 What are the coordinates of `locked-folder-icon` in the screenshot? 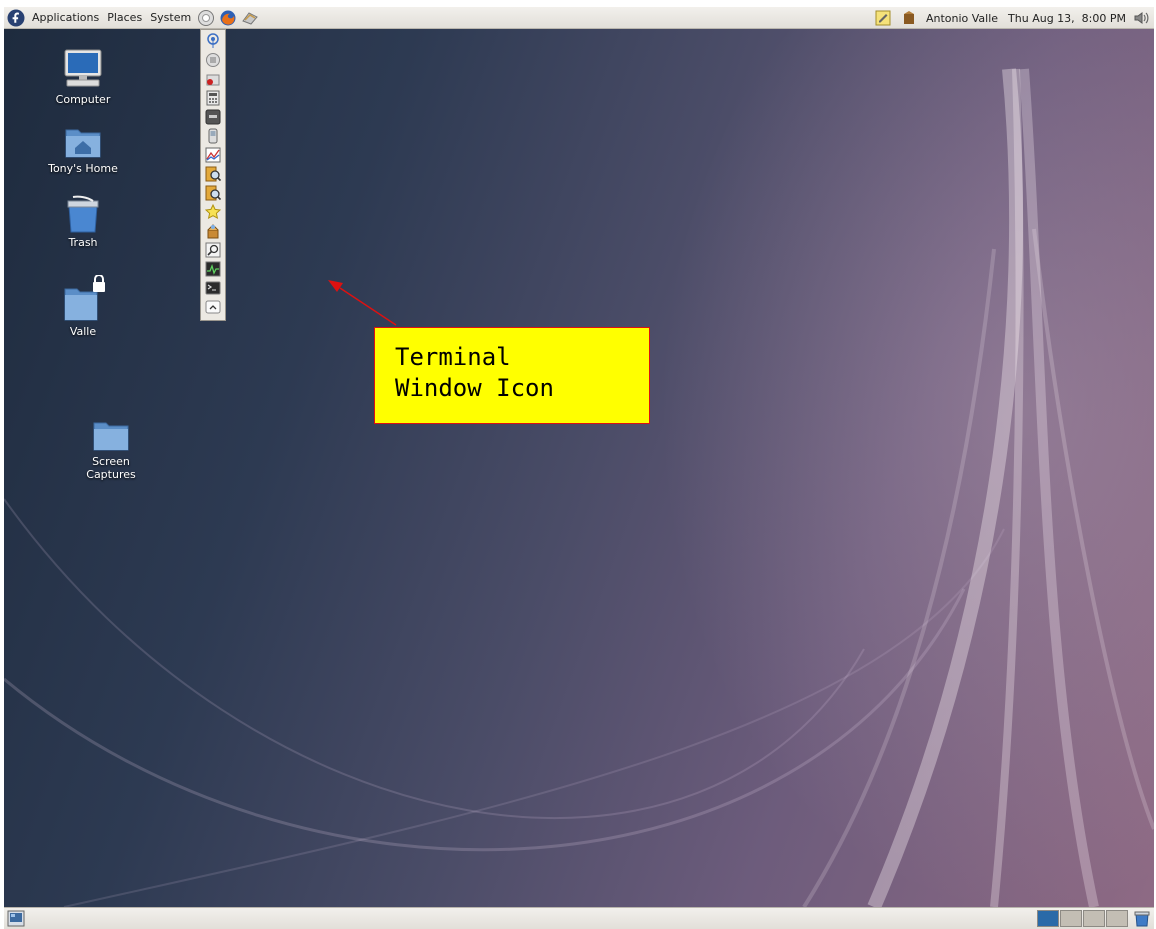 It's located at (84, 298).